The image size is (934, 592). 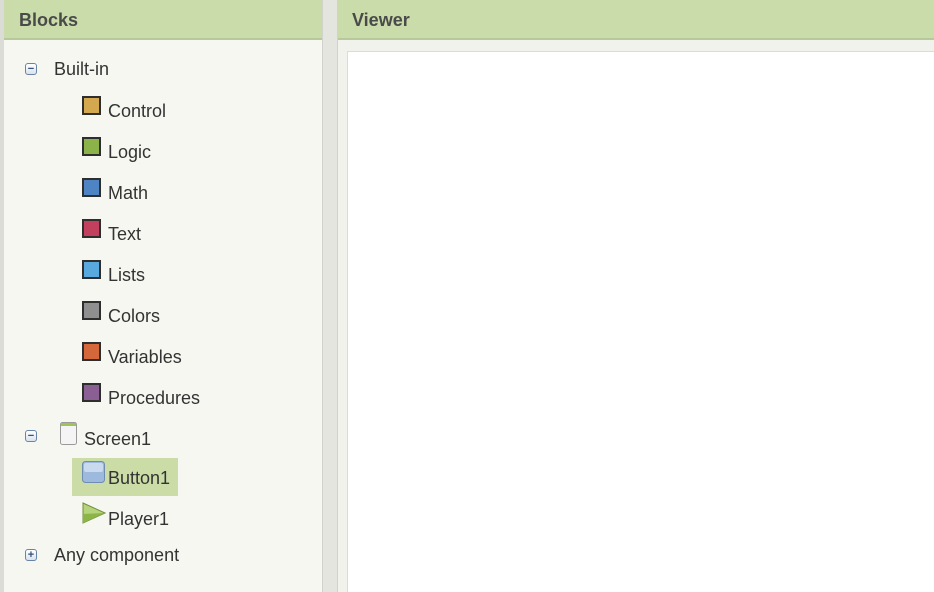 I want to click on drawer-control: Control, so click(x=182, y=111).